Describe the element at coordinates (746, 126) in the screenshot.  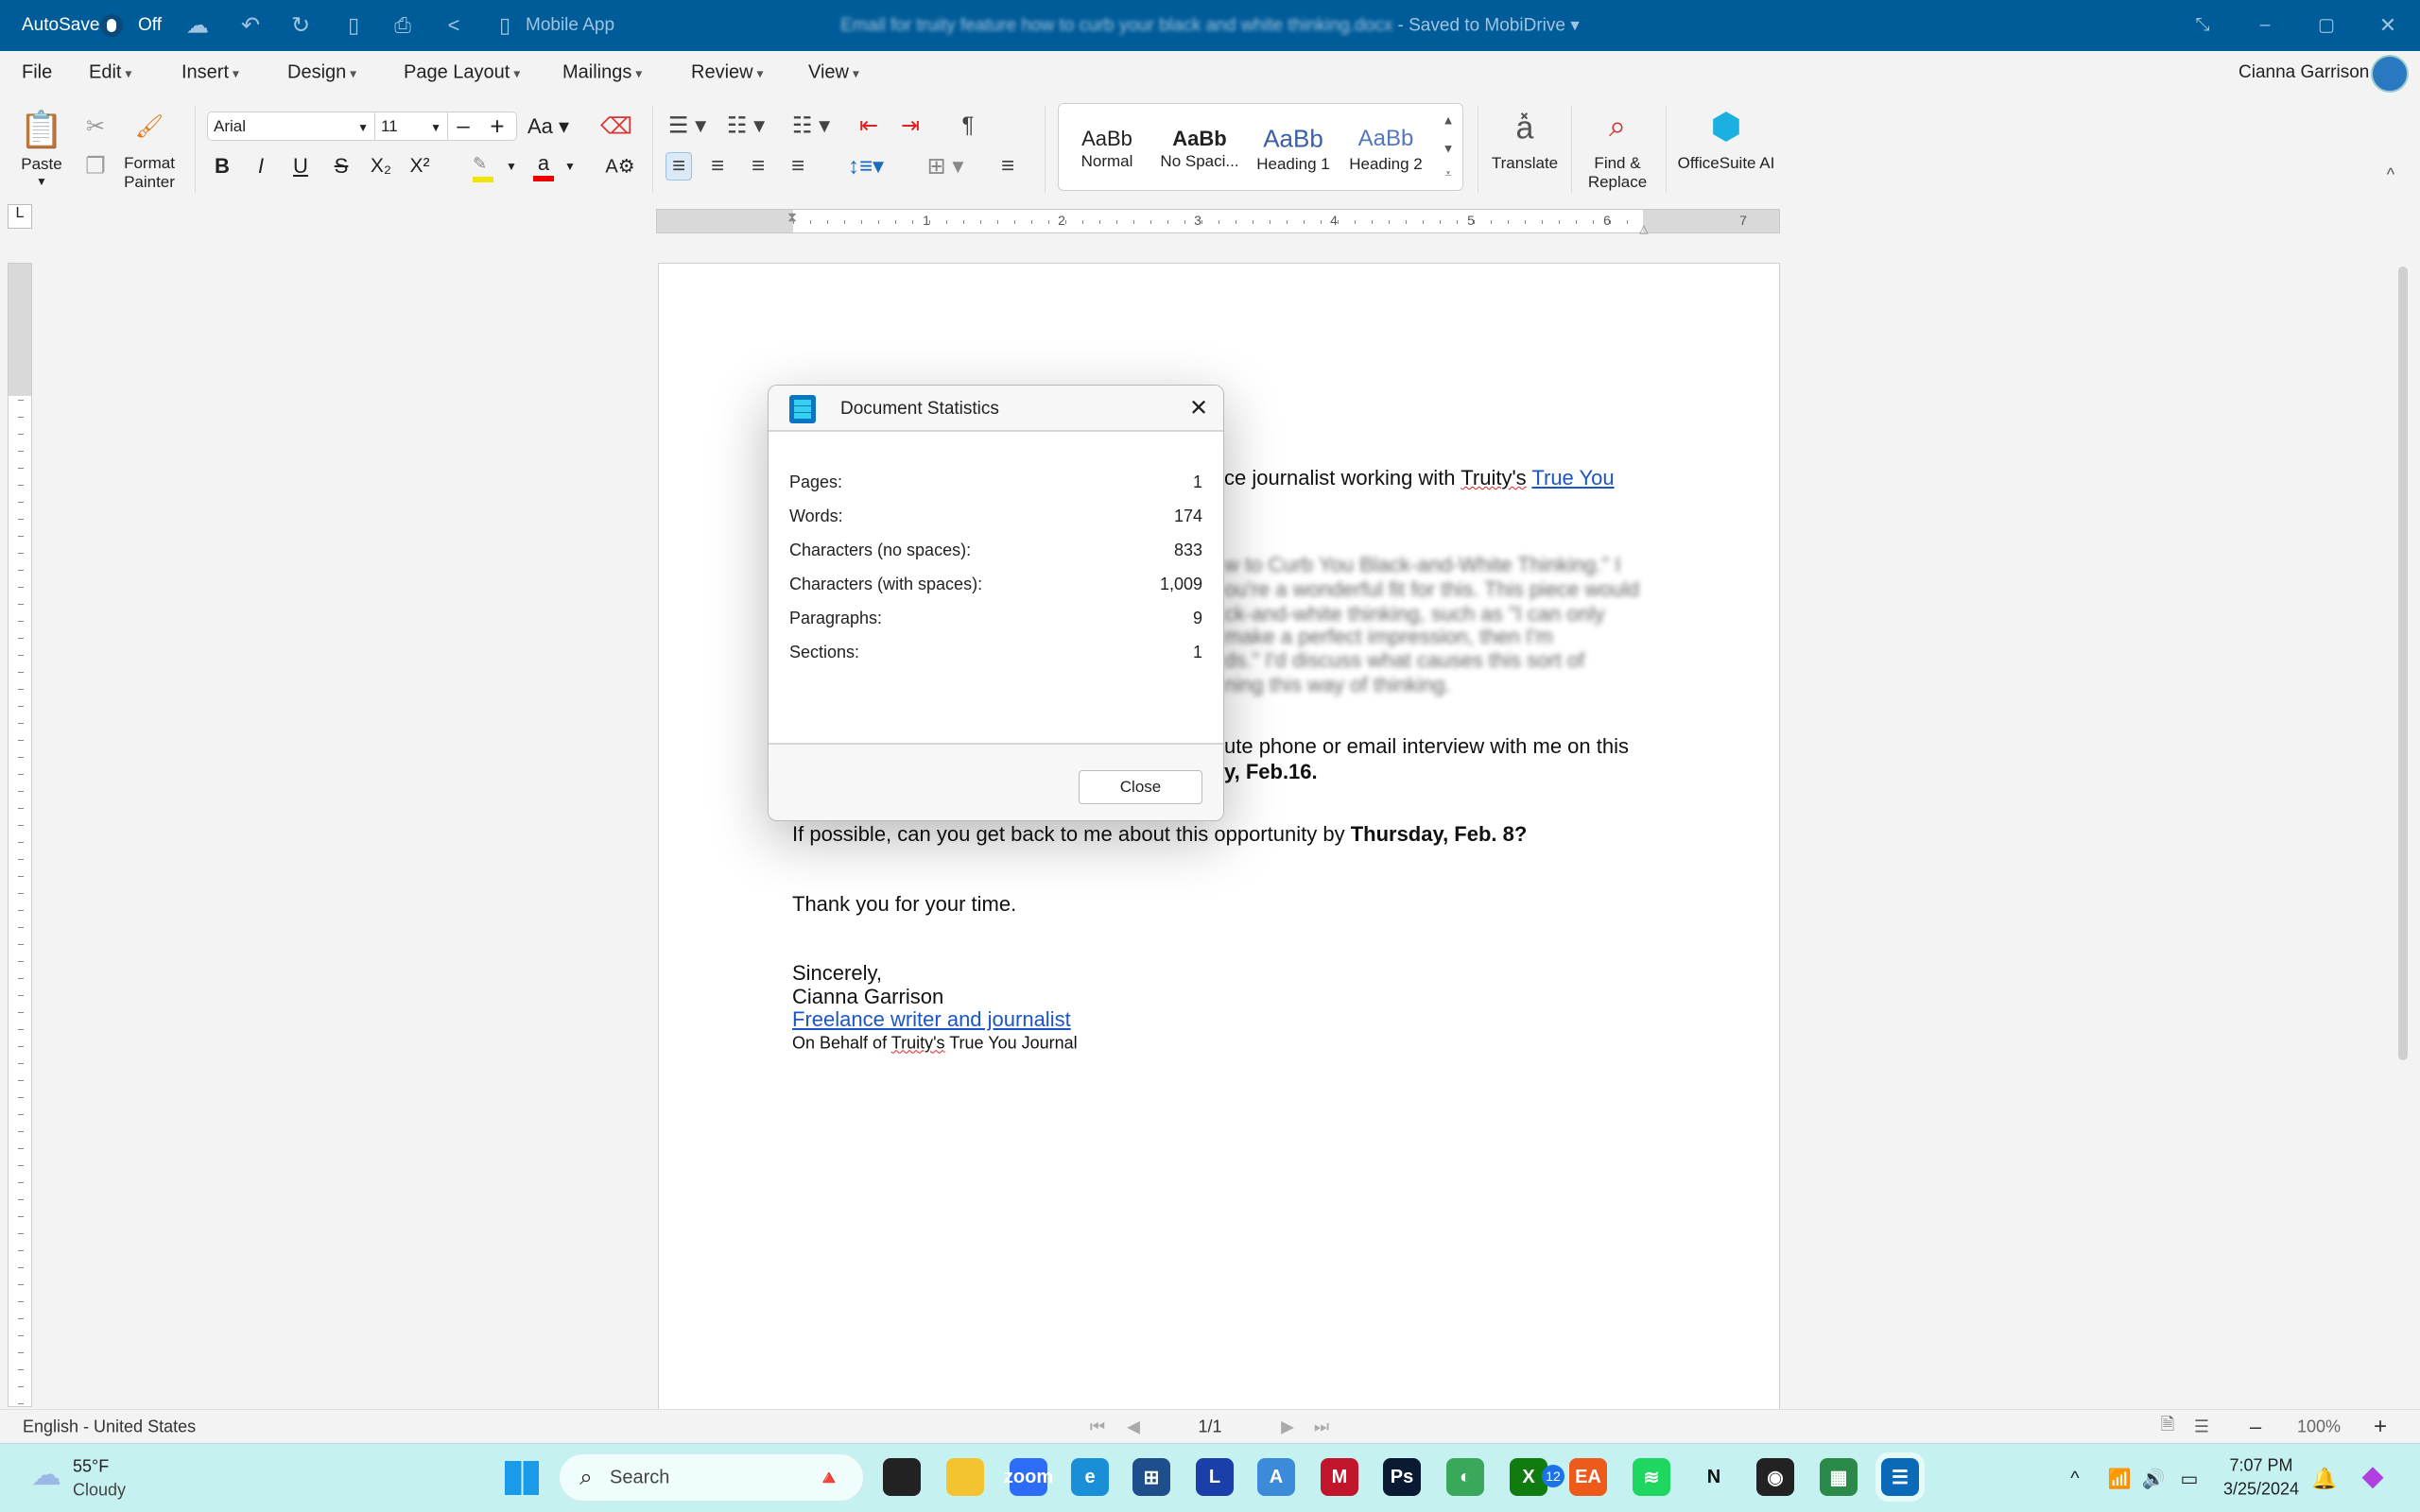
I see `numbered-list-icon: ☷ ▾` at that location.